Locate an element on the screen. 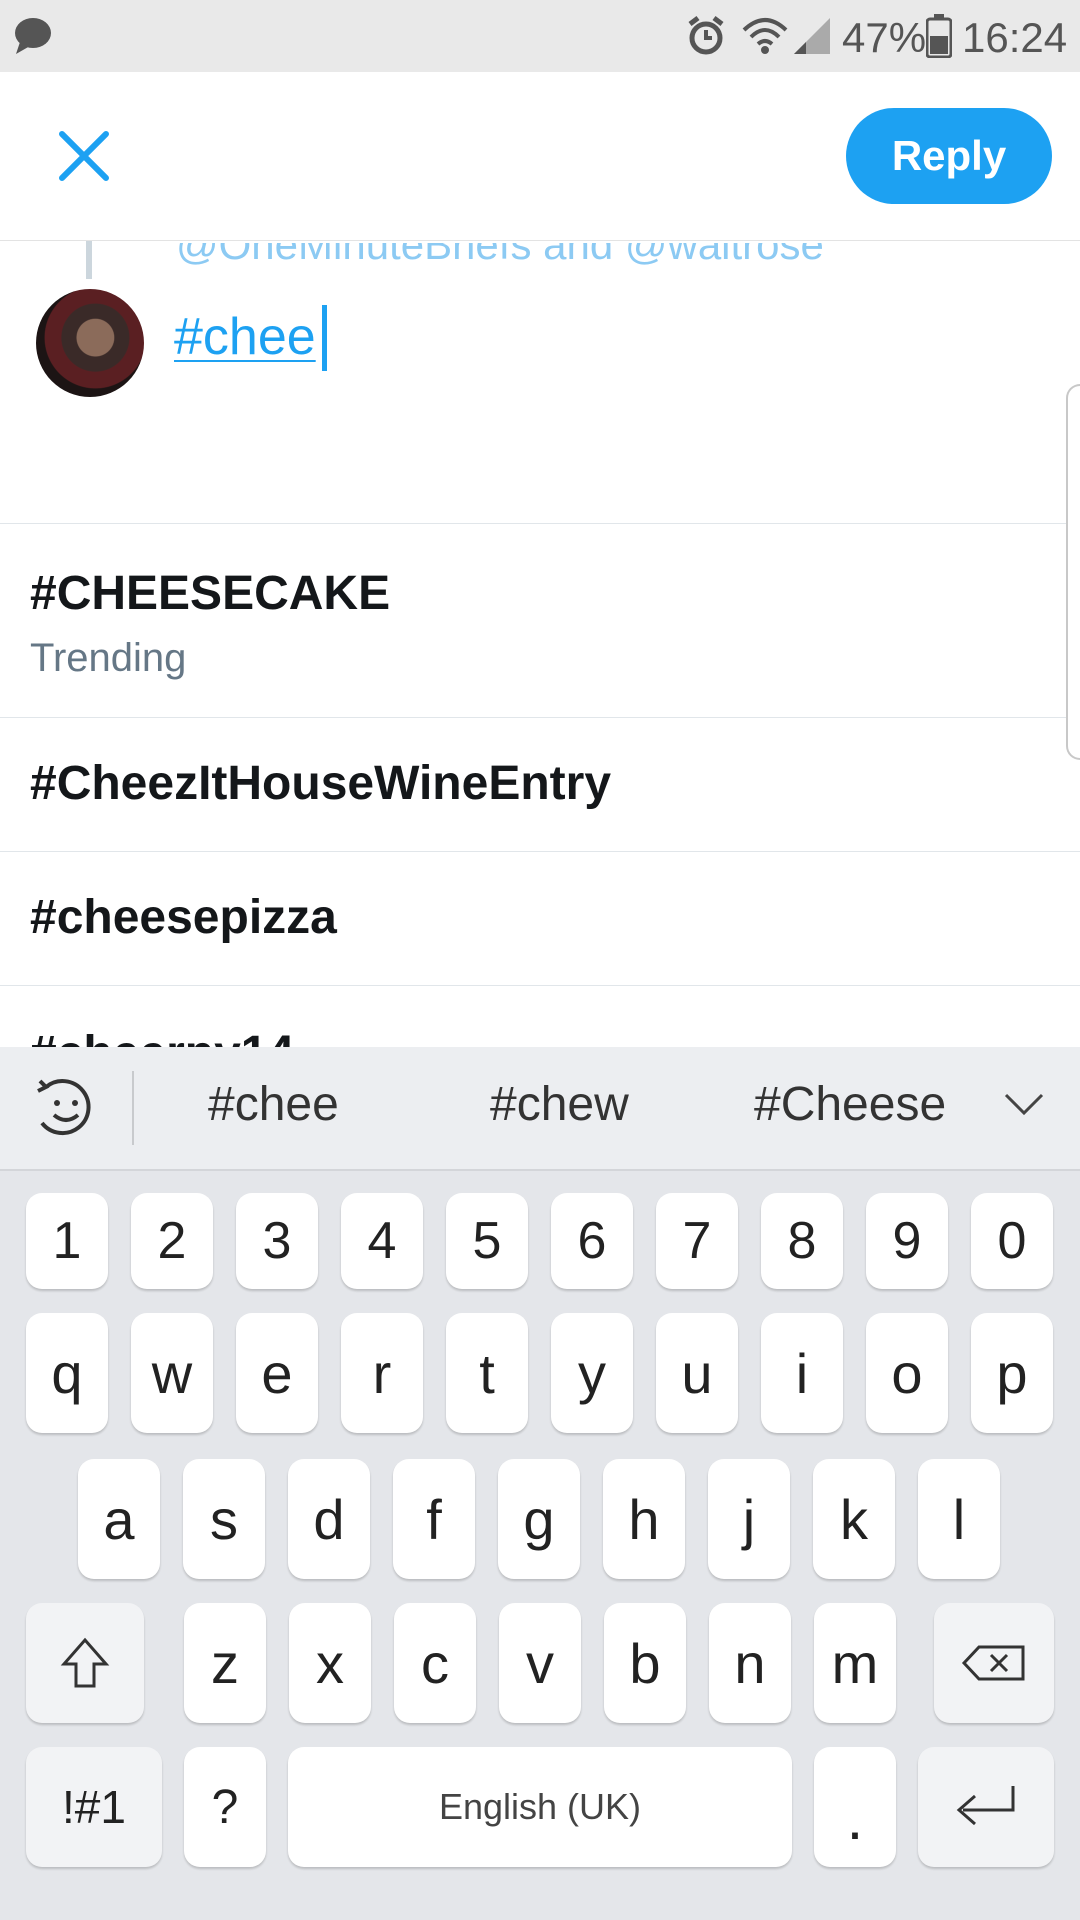 The width and height of the screenshot is (1080, 1920). divider is located at coordinates (133, 1108).